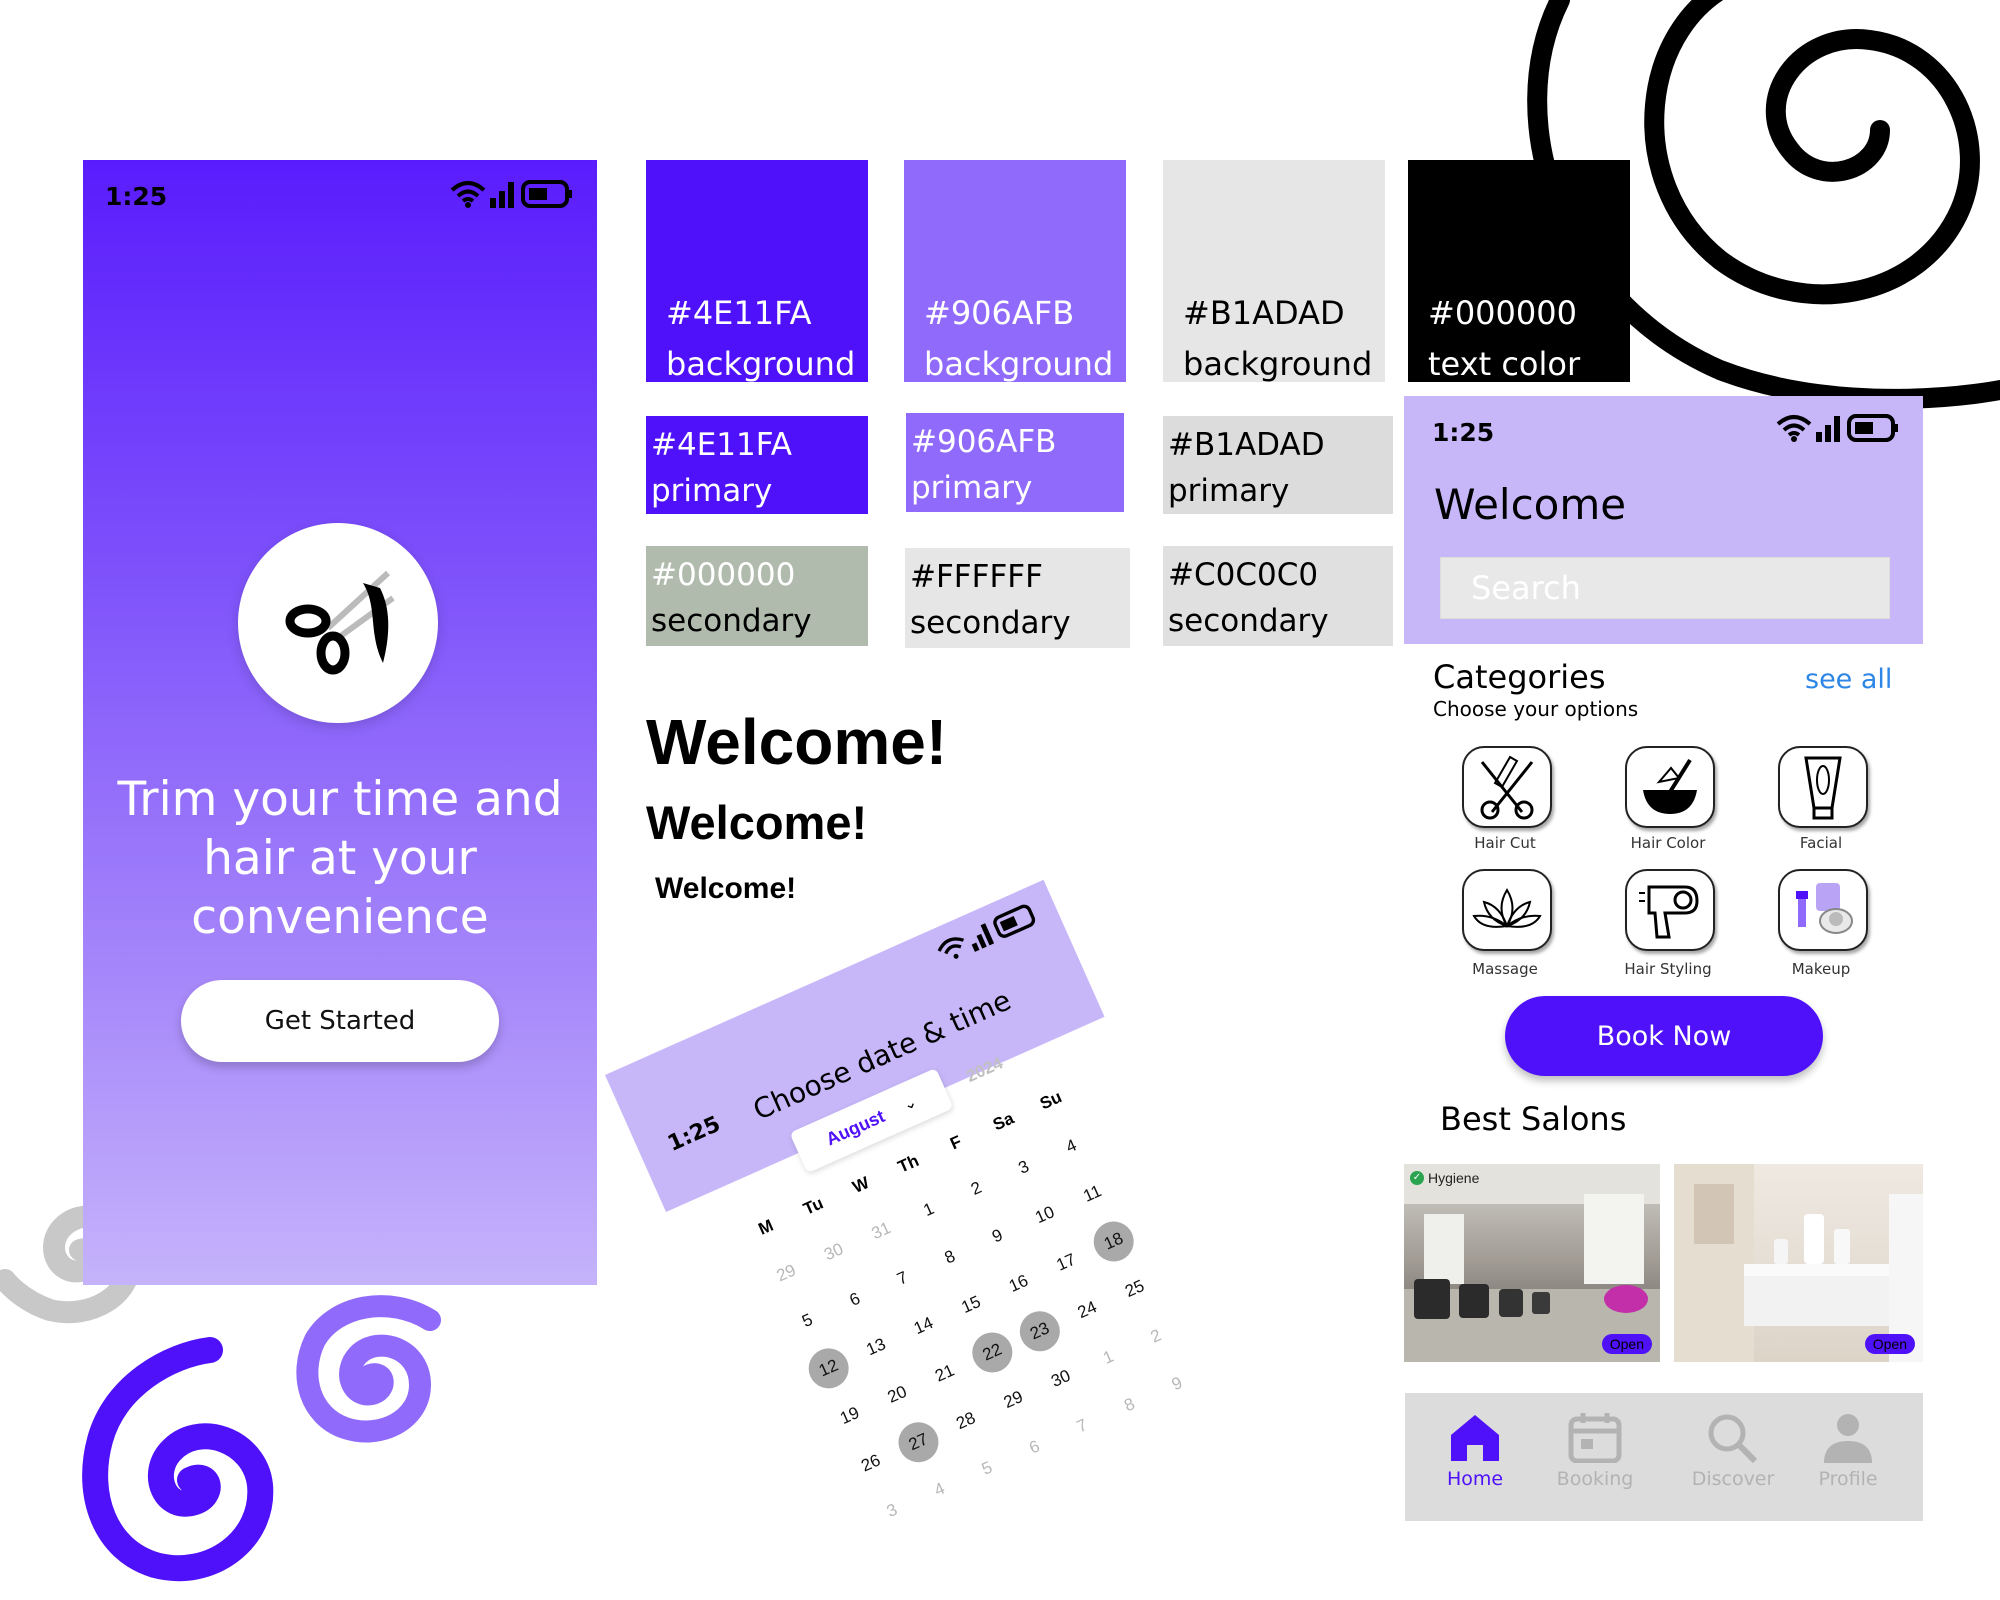  Describe the element at coordinates (1066, 1262) in the screenshot. I see `calendar-day: 17` at that location.